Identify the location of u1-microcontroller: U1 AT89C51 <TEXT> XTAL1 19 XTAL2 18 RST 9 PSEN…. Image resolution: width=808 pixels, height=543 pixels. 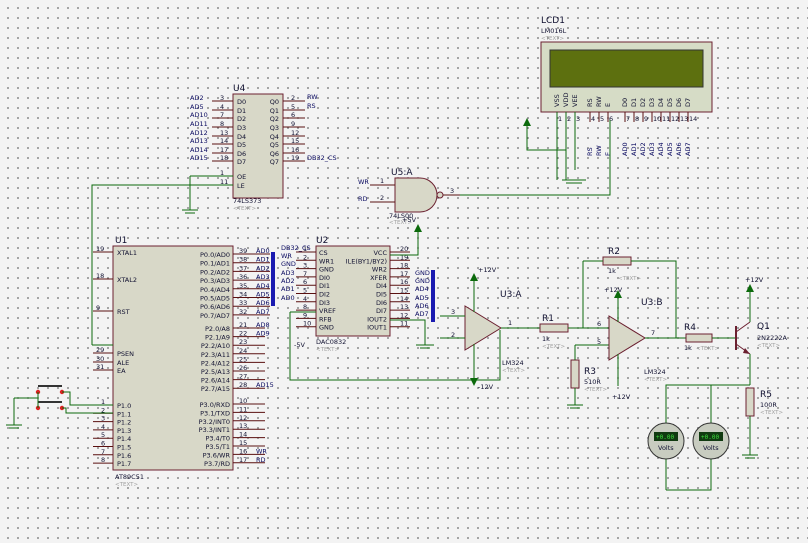
(183, 362).